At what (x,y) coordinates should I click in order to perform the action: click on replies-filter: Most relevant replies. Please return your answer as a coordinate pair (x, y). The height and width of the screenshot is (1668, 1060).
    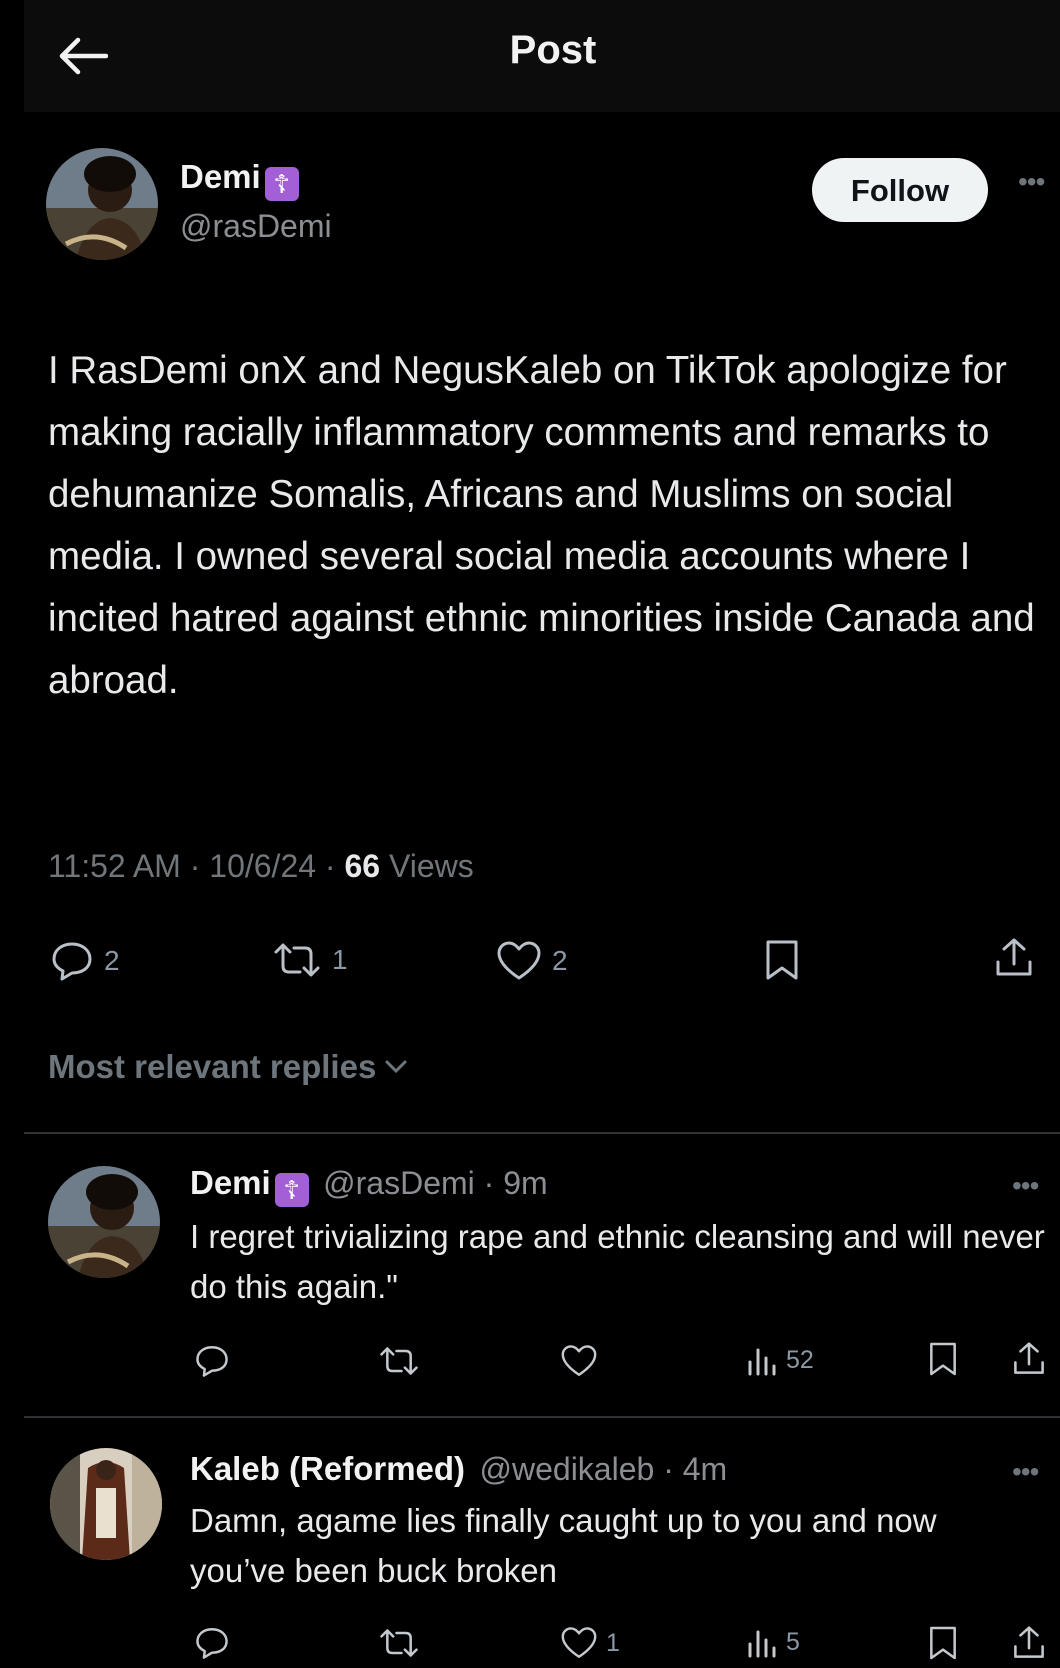
    Looking at the image, I should click on (228, 1067).